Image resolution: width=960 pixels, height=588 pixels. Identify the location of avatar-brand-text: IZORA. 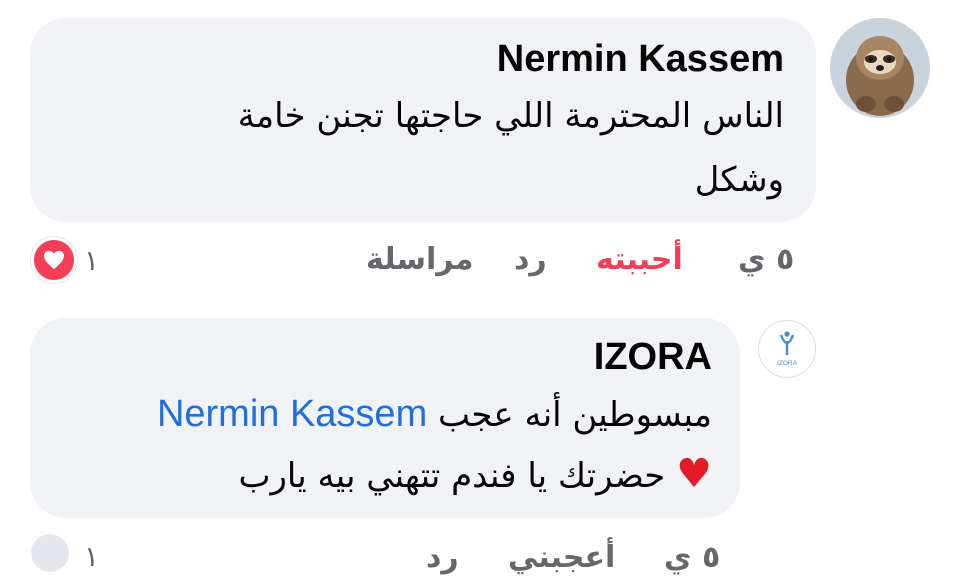
(787, 363).